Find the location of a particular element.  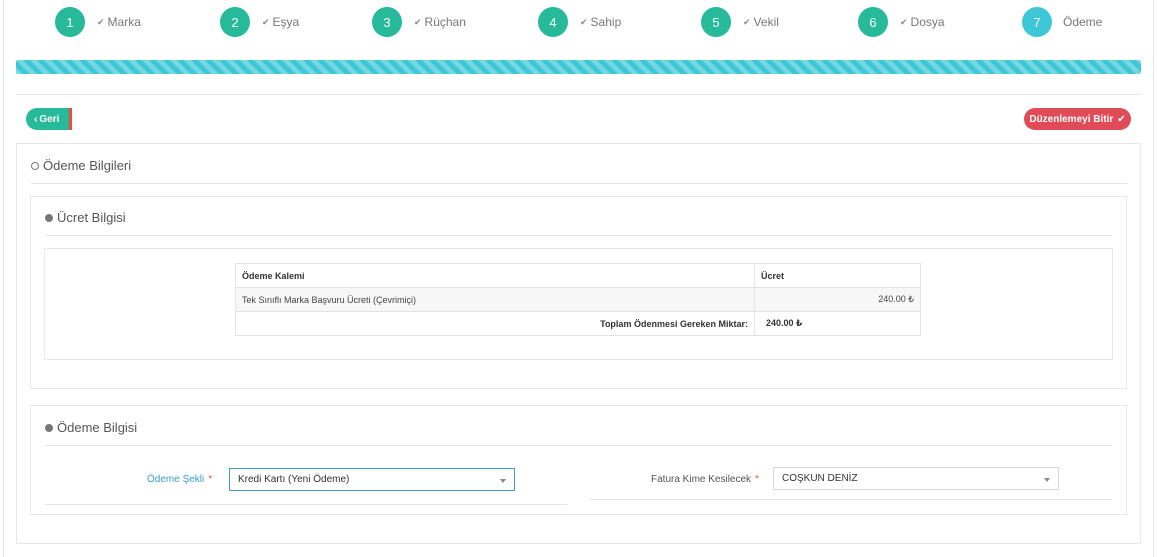

circle-outline-icon is located at coordinates (35, 166).